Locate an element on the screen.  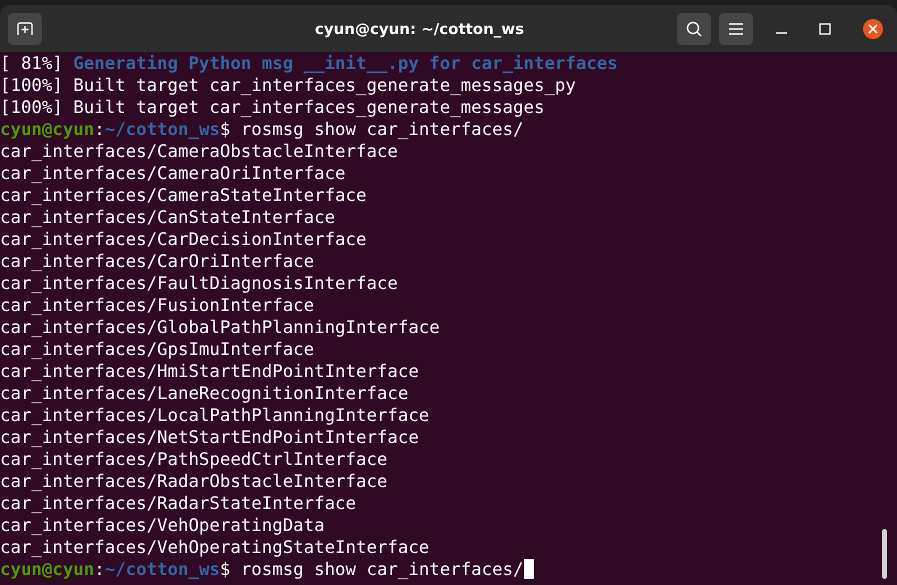
search-icon is located at coordinates (694, 28).